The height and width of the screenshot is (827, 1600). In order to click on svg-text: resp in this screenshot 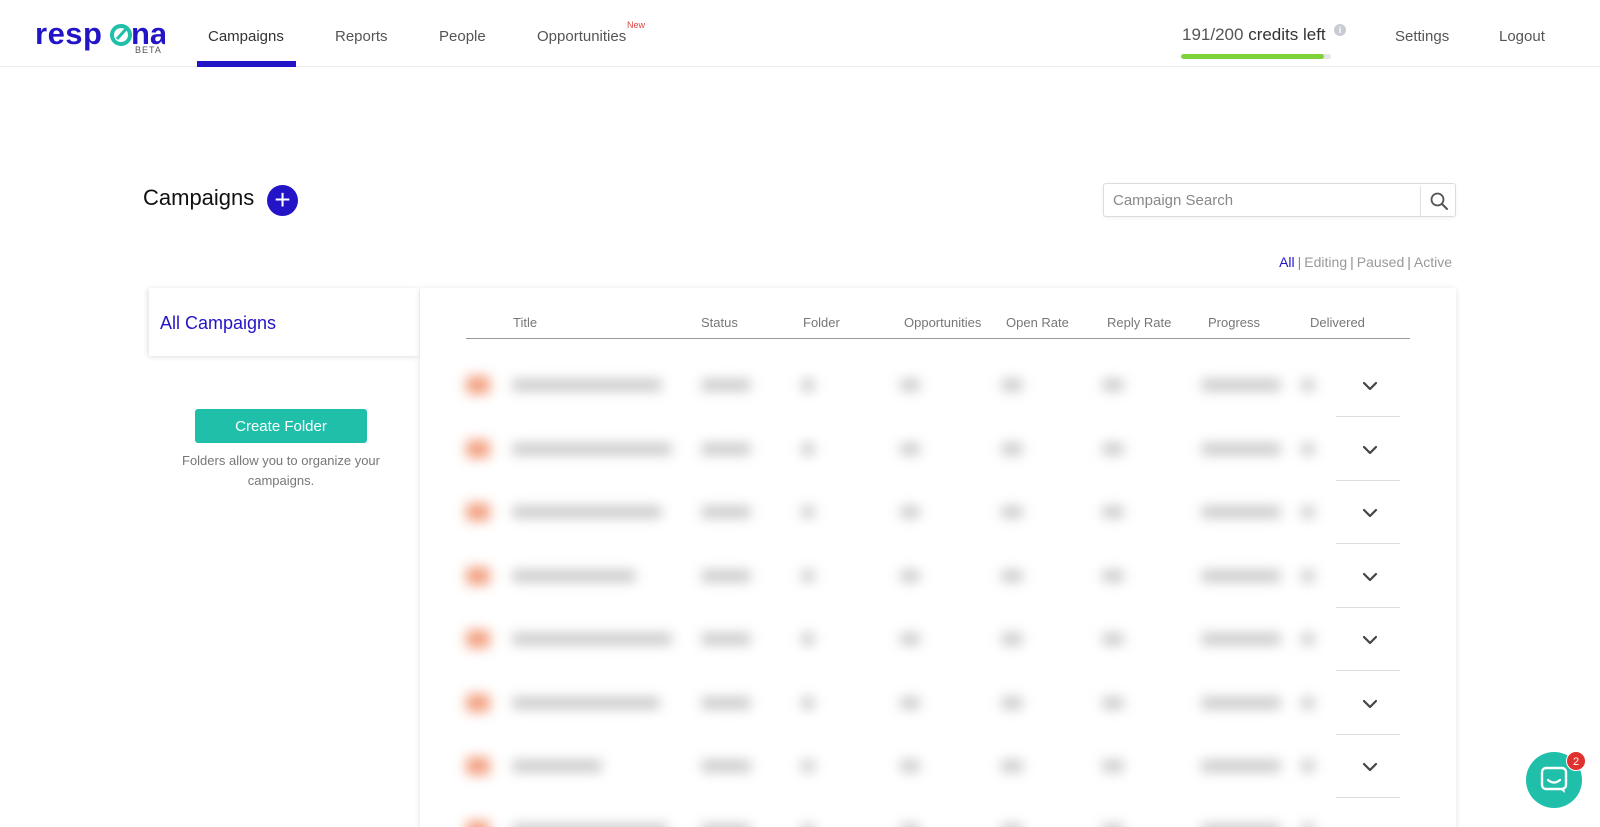, I will do `click(68, 33)`.